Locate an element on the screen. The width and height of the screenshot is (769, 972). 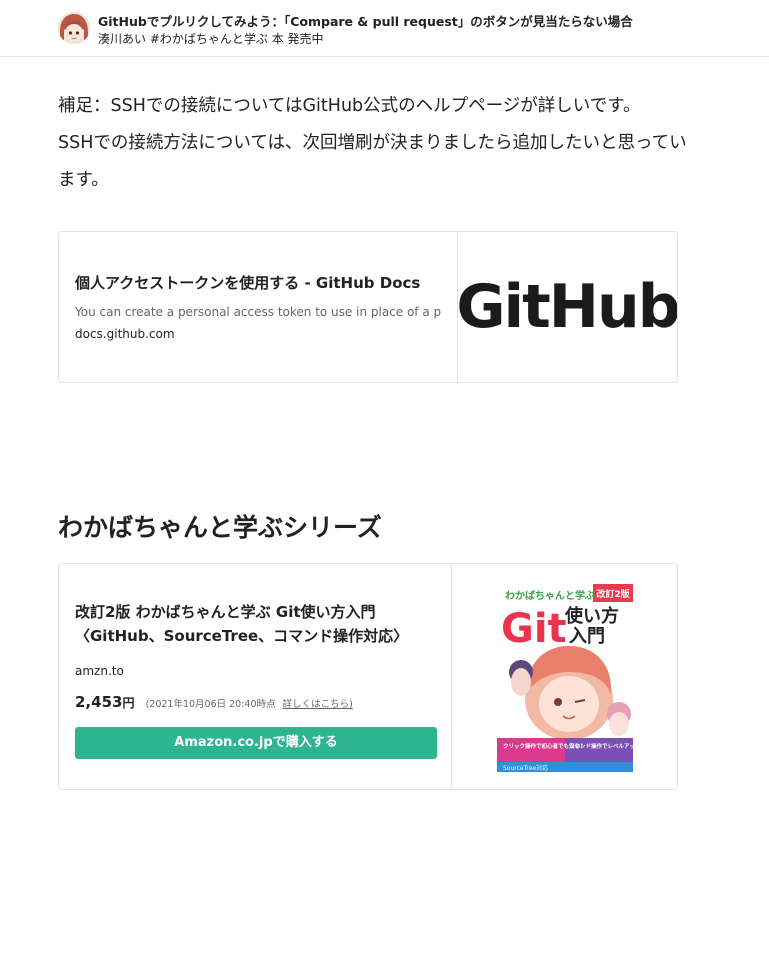
cover-title-b: 入門 is located at coordinates (587, 636).